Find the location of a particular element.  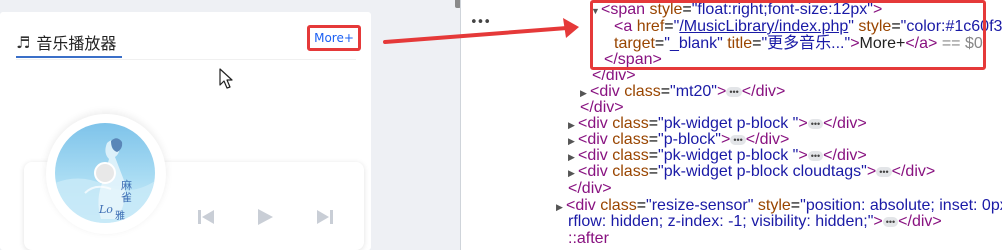

more-music-link: More+ is located at coordinates (334, 38).